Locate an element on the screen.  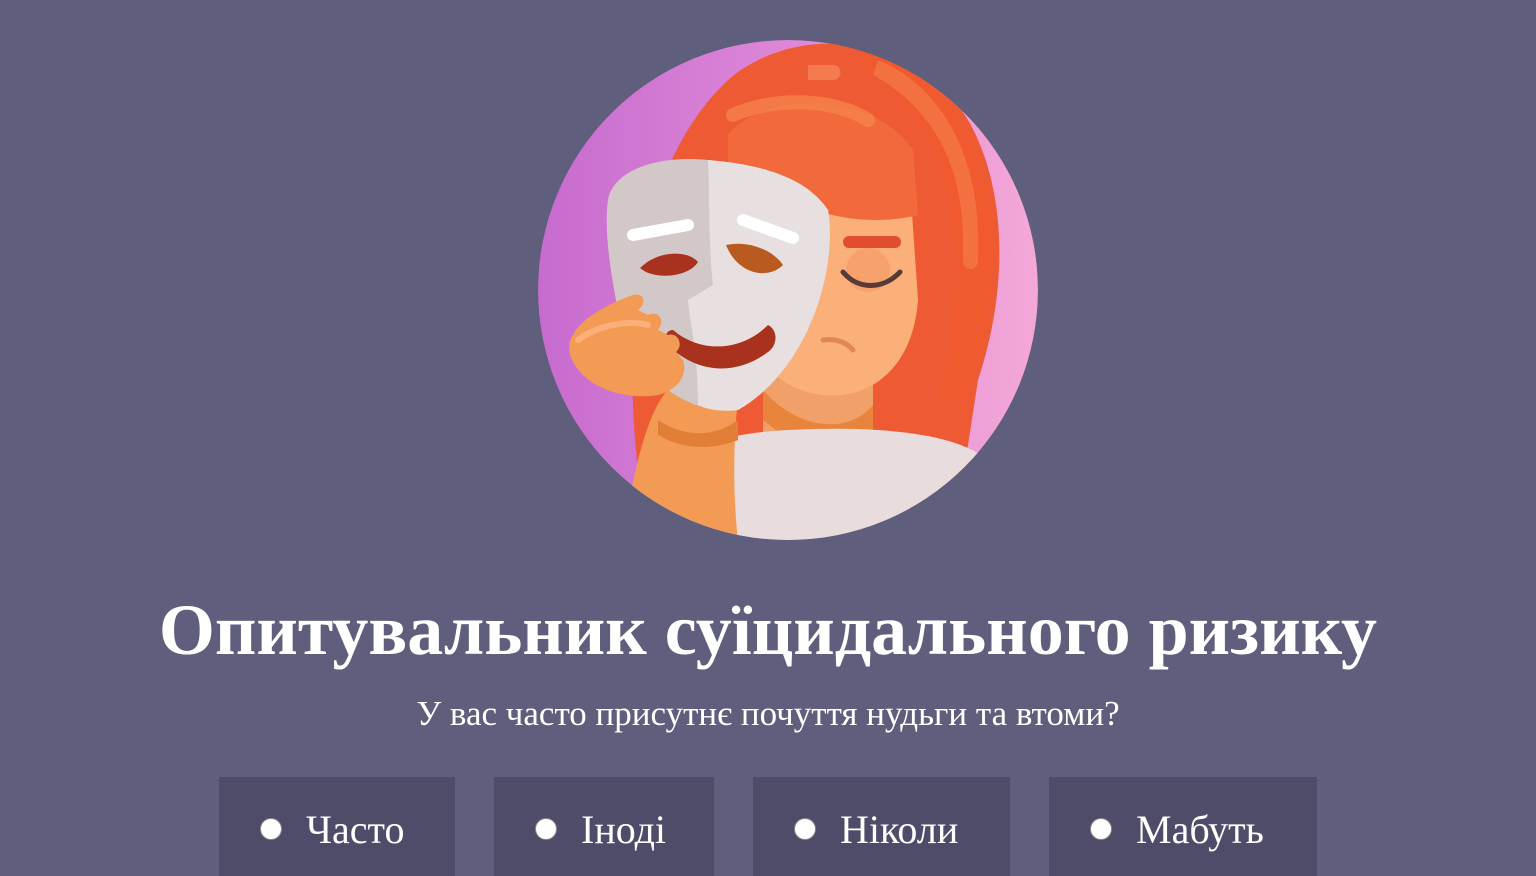
option-label: Мабуть is located at coordinates (1200, 829).